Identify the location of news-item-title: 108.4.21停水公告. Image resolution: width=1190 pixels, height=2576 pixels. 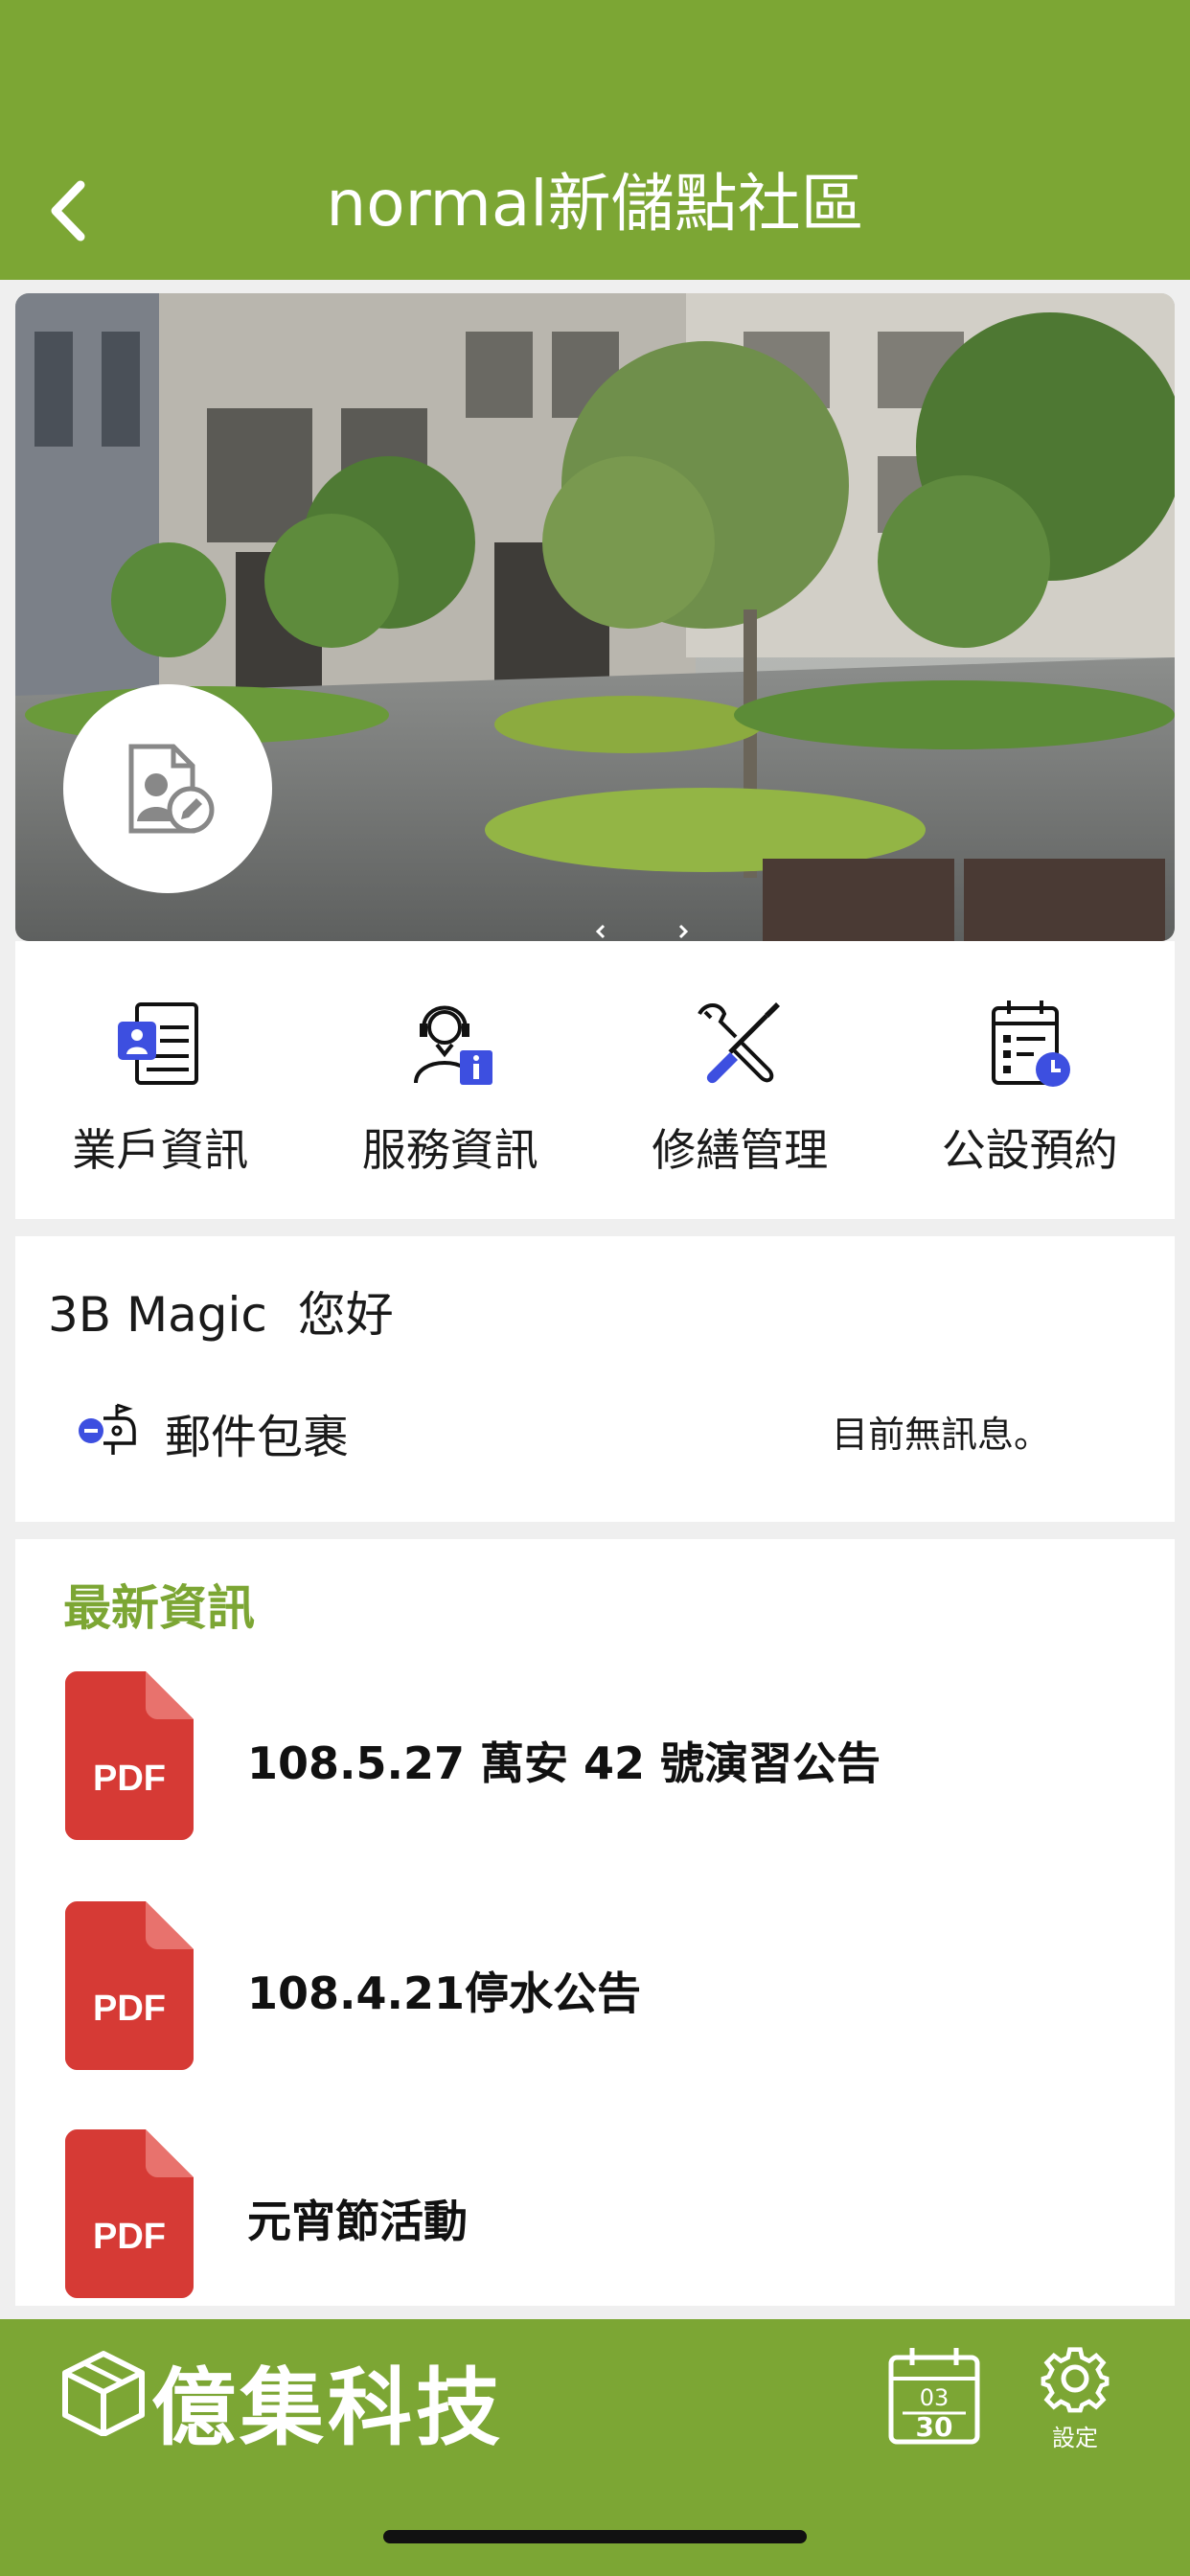
(444, 1993).